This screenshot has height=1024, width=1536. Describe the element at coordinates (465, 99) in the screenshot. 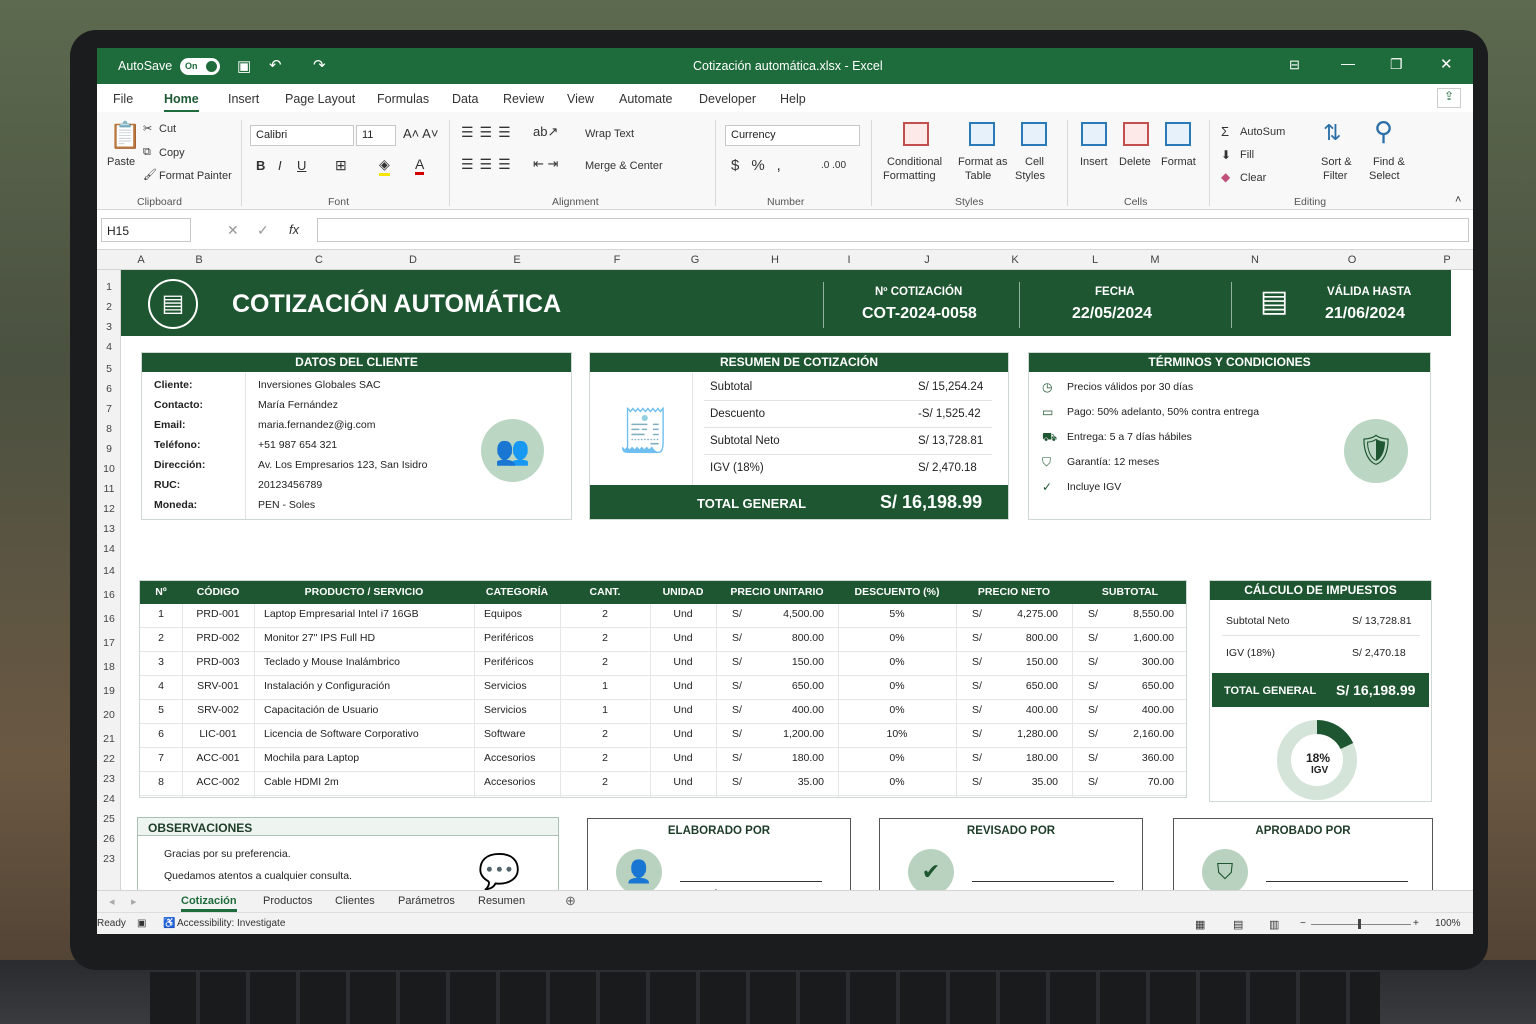

I see `tab-data: Data` at that location.